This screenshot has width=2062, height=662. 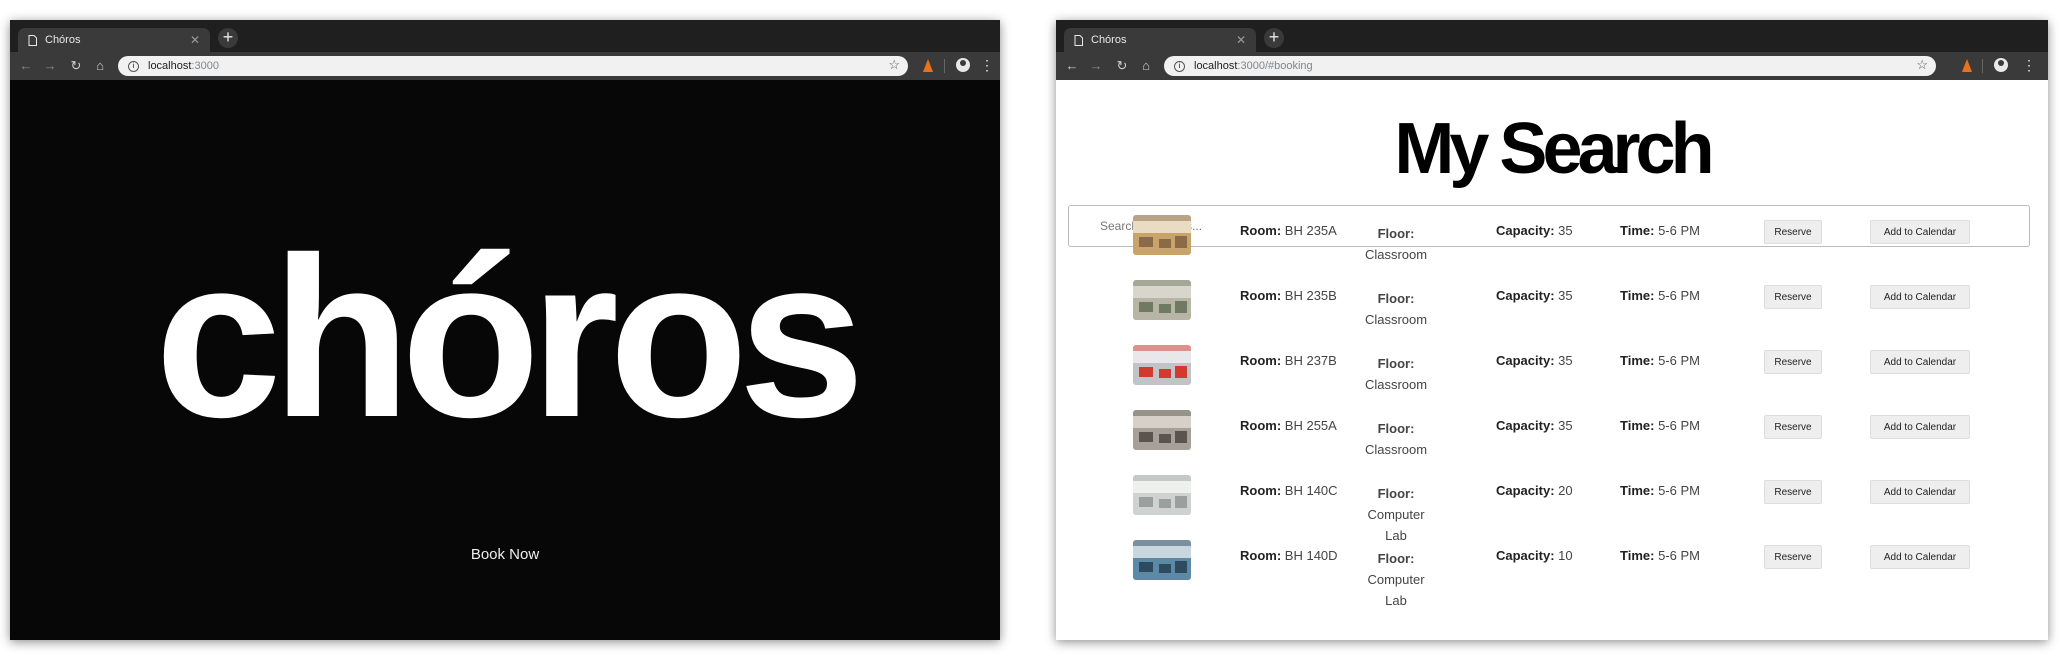 What do you see at coordinates (1311, 490) in the screenshot?
I see `room-value: BH 140C` at bounding box center [1311, 490].